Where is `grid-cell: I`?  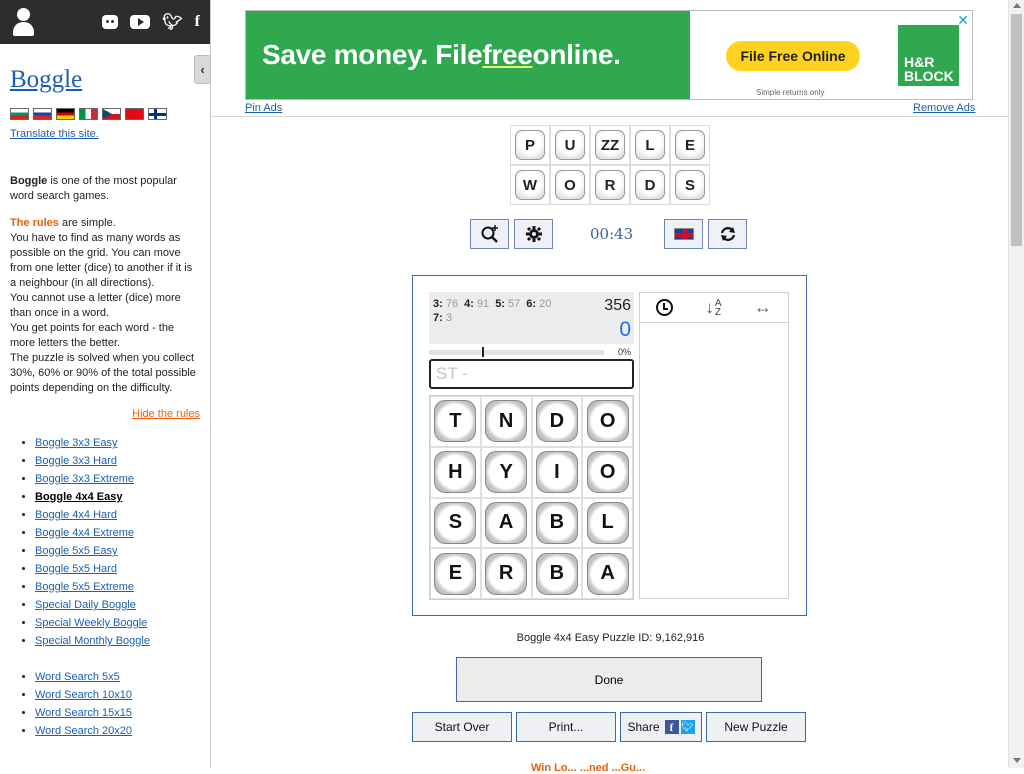 grid-cell: I is located at coordinates (557, 472).